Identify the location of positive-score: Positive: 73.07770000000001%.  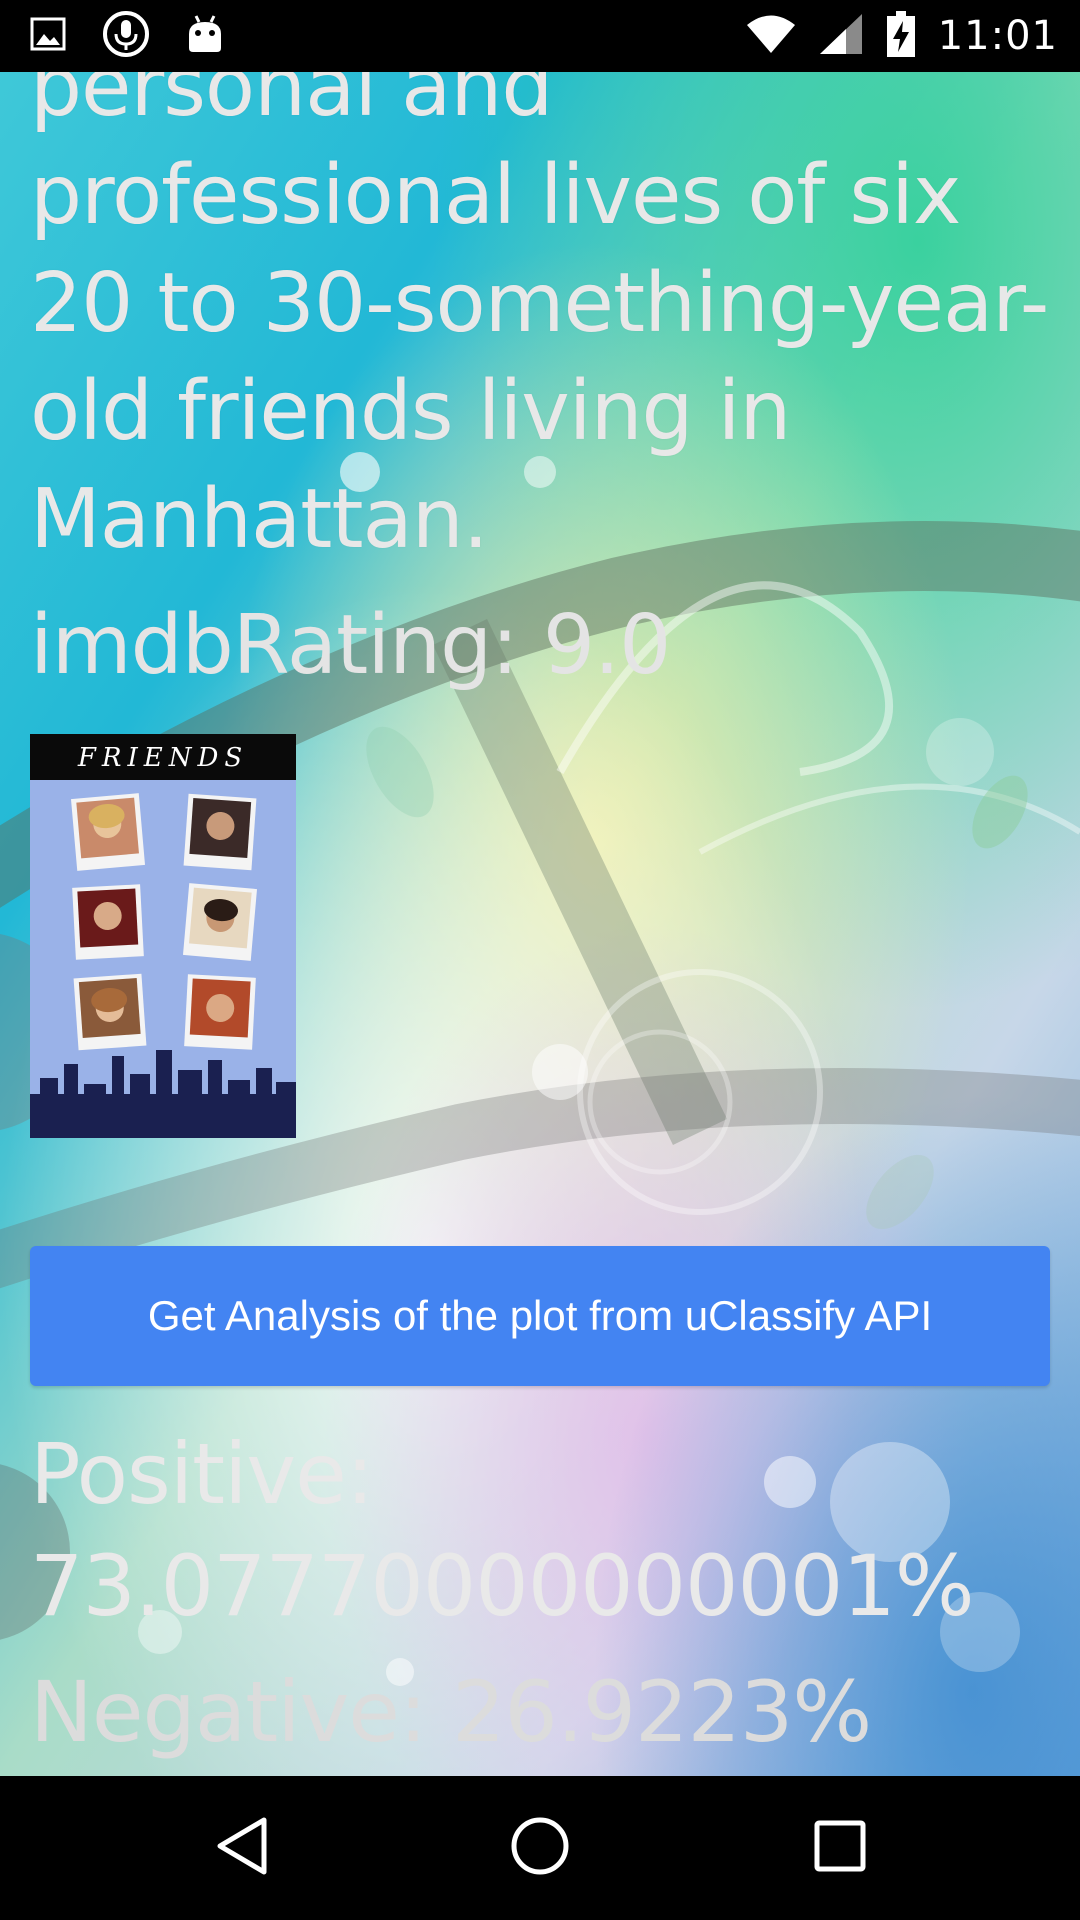
(502, 1530).